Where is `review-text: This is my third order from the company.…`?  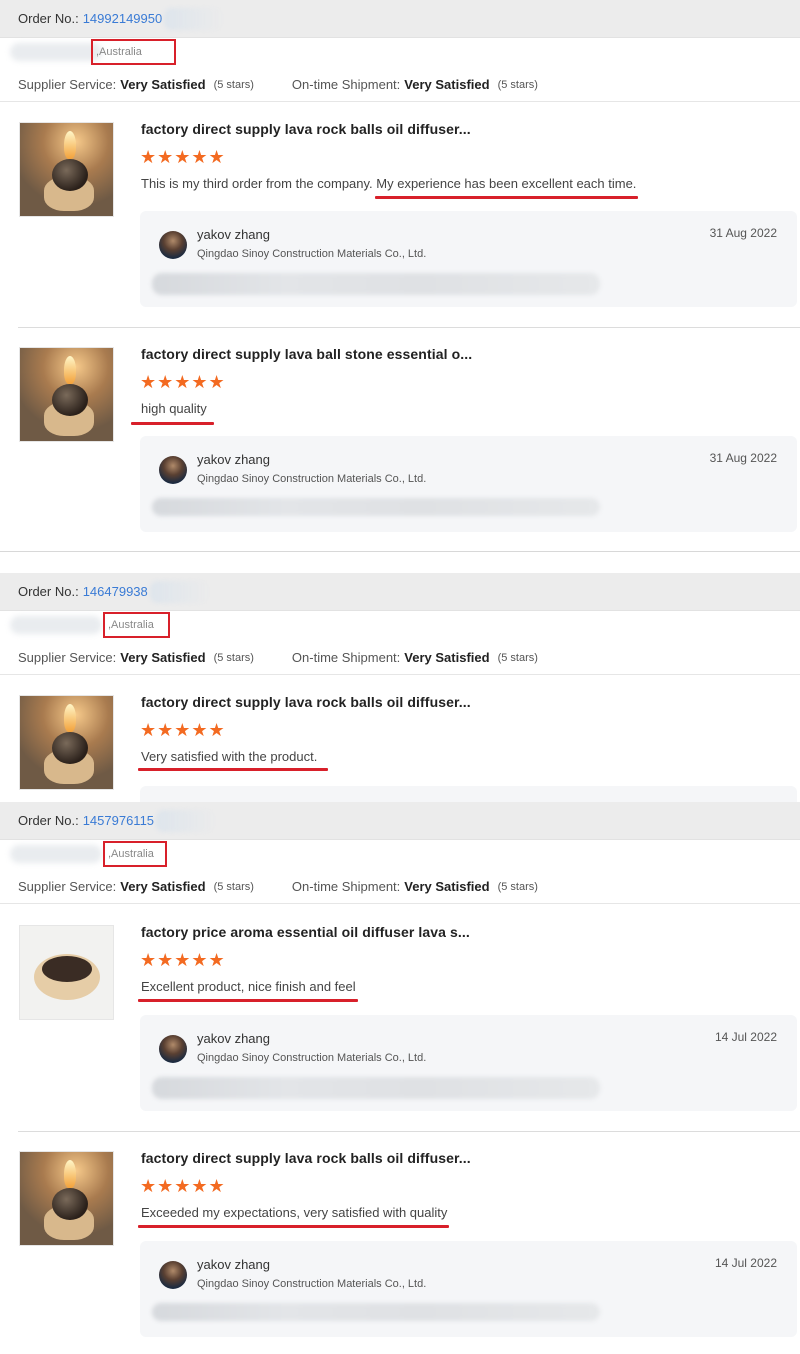
review-text: This is my third order from the company.… is located at coordinates (389, 183).